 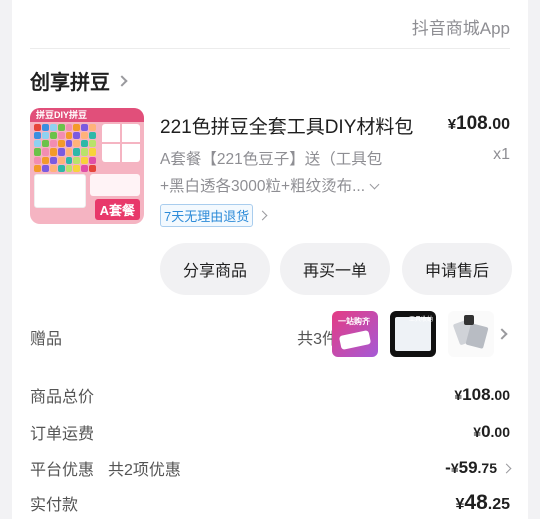 What do you see at coordinates (457, 269) in the screenshot?
I see `after-sale-button: 申请售后` at bounding box center [457, 269].